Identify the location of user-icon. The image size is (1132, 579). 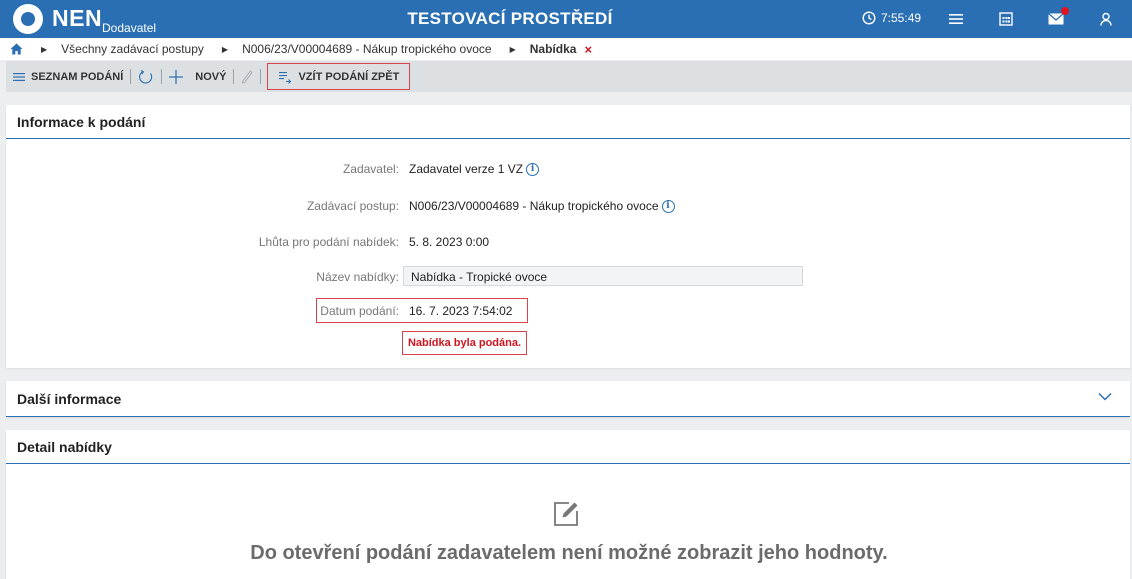
(1106, 19).